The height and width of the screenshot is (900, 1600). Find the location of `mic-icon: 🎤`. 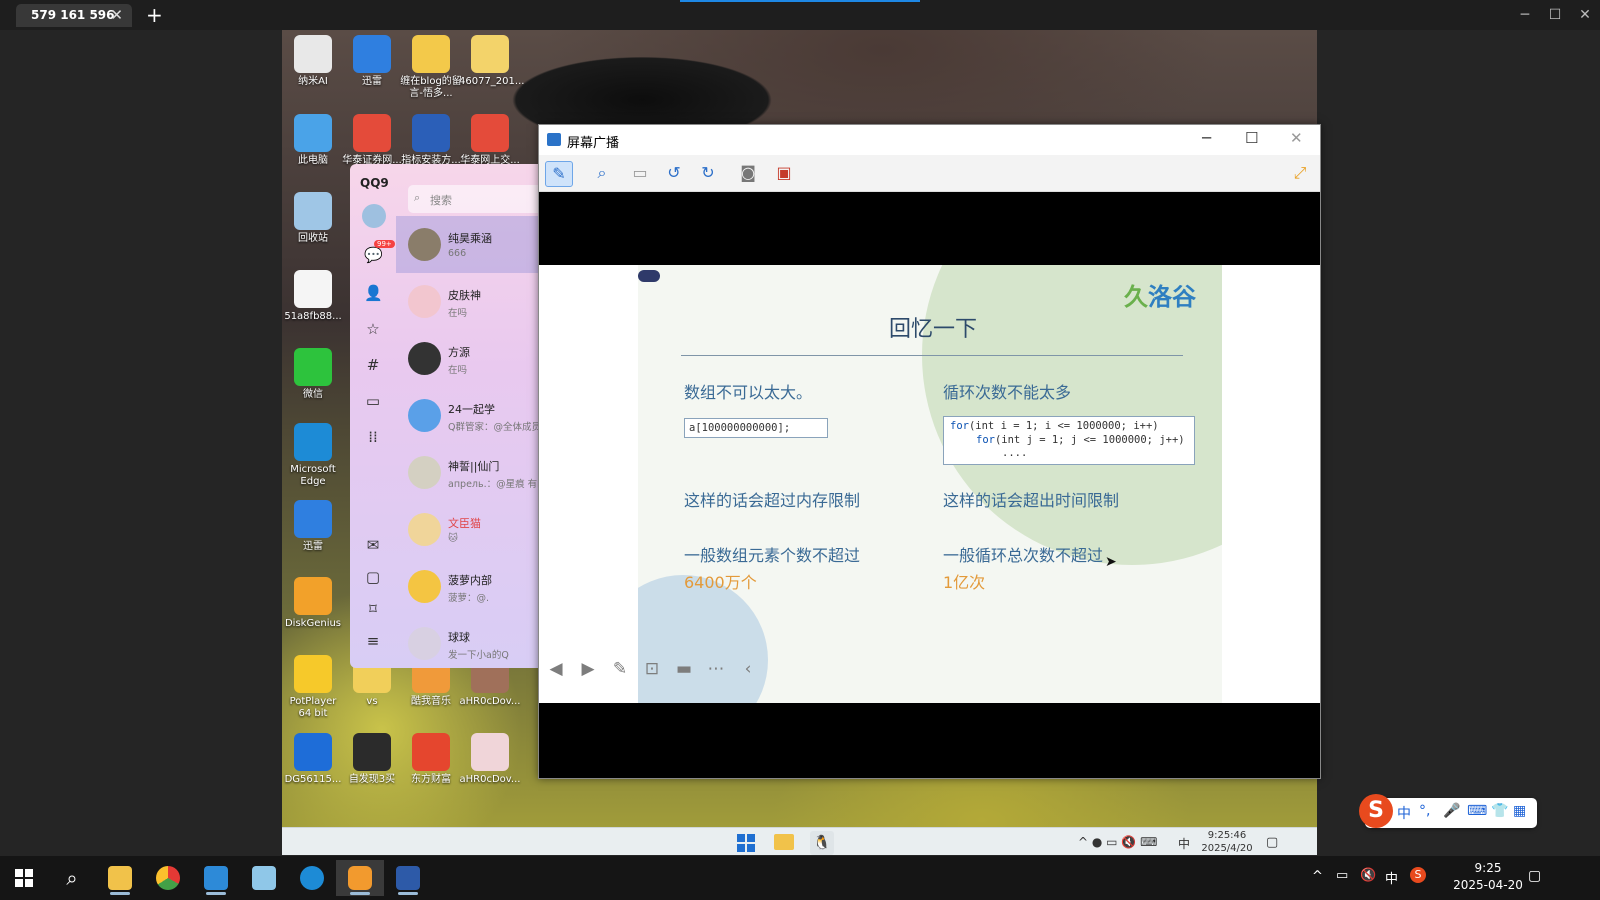

mic-icon: 🎤 is located at coordinates (1451, 811).